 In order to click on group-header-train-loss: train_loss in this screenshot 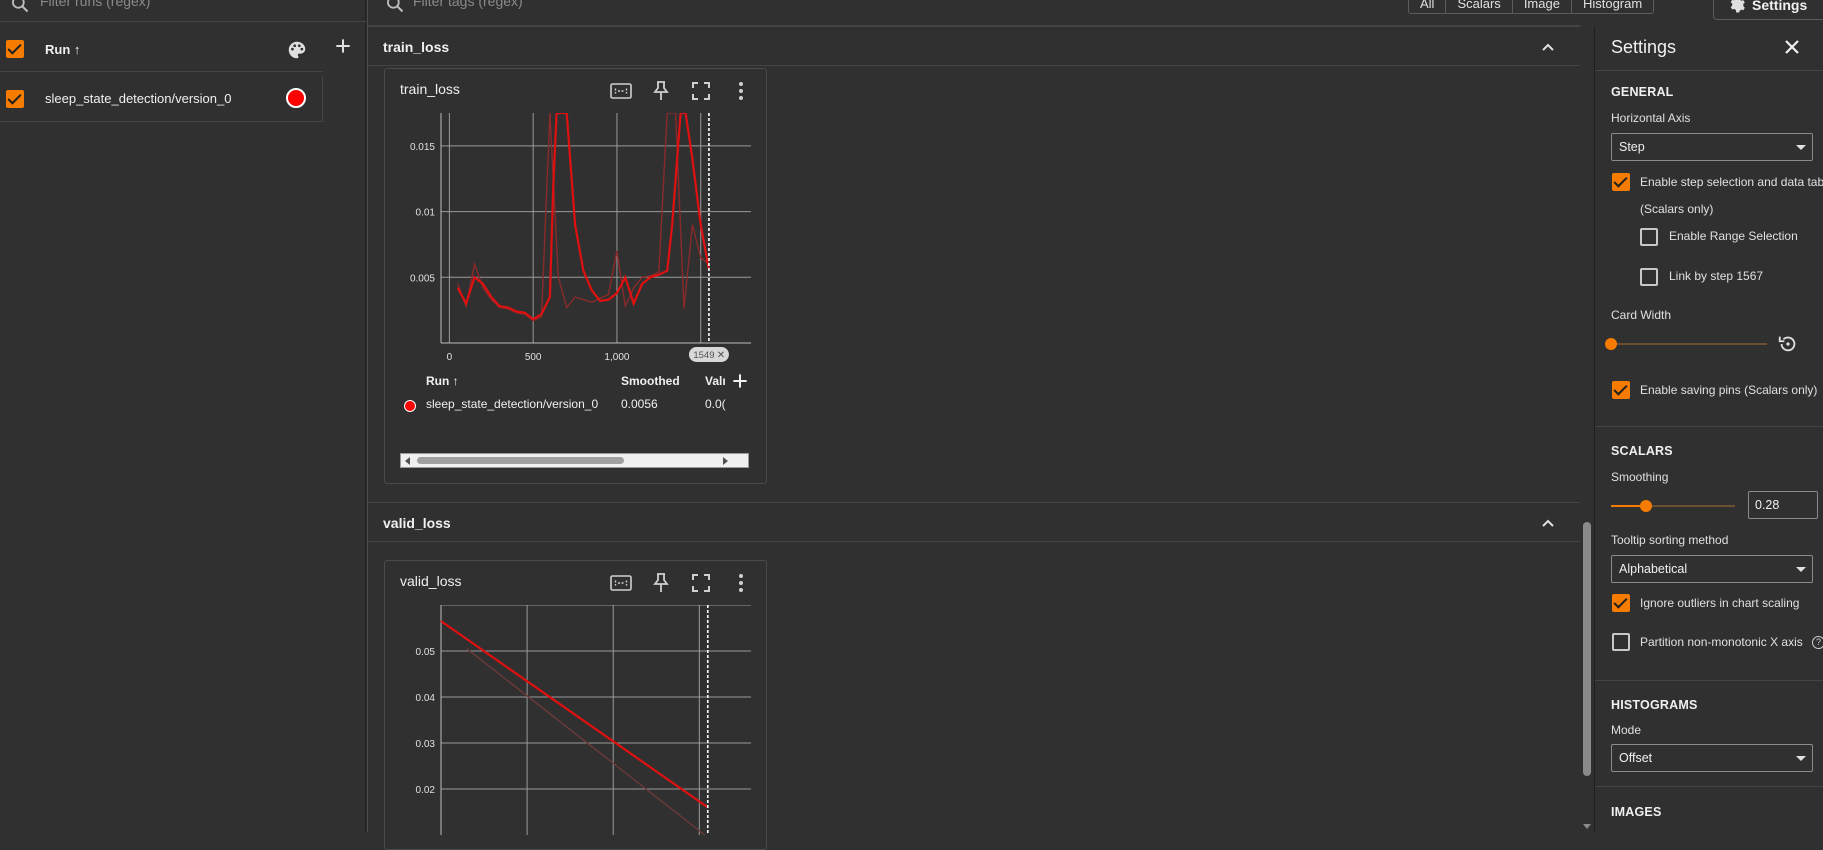, I will do `click(974, 46)`.